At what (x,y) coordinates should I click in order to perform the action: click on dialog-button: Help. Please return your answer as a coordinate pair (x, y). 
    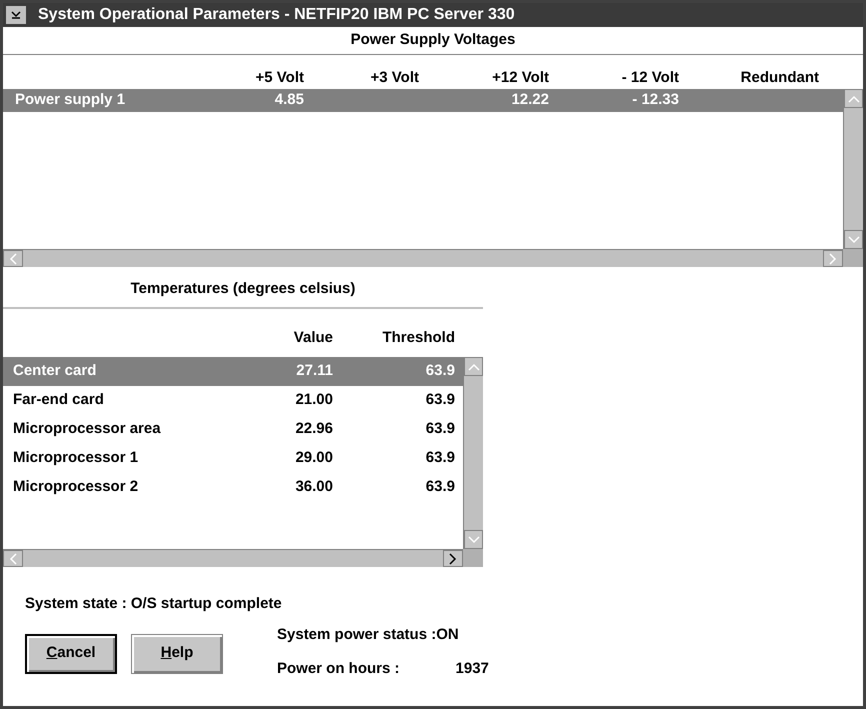
    Looking at the image, I should click on (177, 654).